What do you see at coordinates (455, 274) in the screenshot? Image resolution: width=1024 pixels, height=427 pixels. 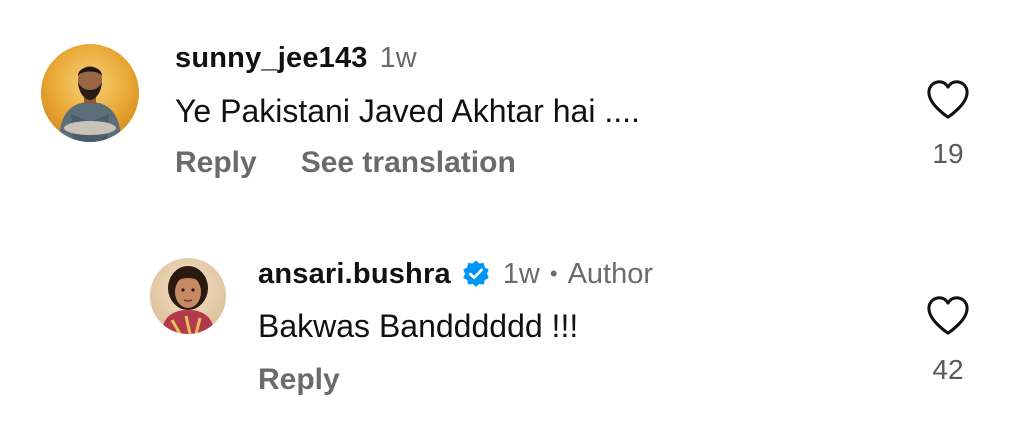 I see `comment-header: ansari.bushra 1w • Author` at bounding box center [455, 274].